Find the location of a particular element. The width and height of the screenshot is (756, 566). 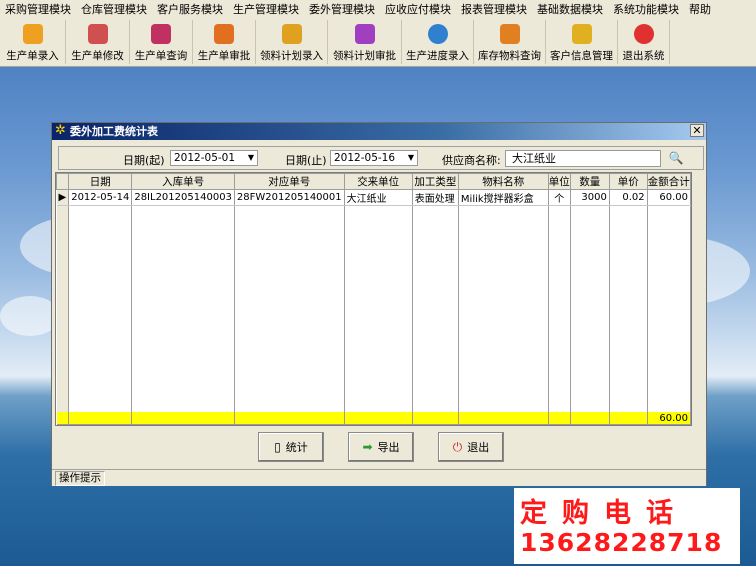

pen-icon is located at coordinates (291, 34).